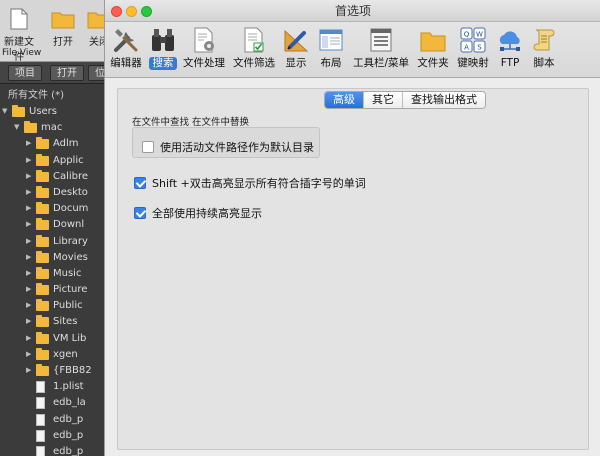  Describe the element at coordinates (126, 63) in the screenshot. I see `toolbar-label-editor: 编辑器` at that location.